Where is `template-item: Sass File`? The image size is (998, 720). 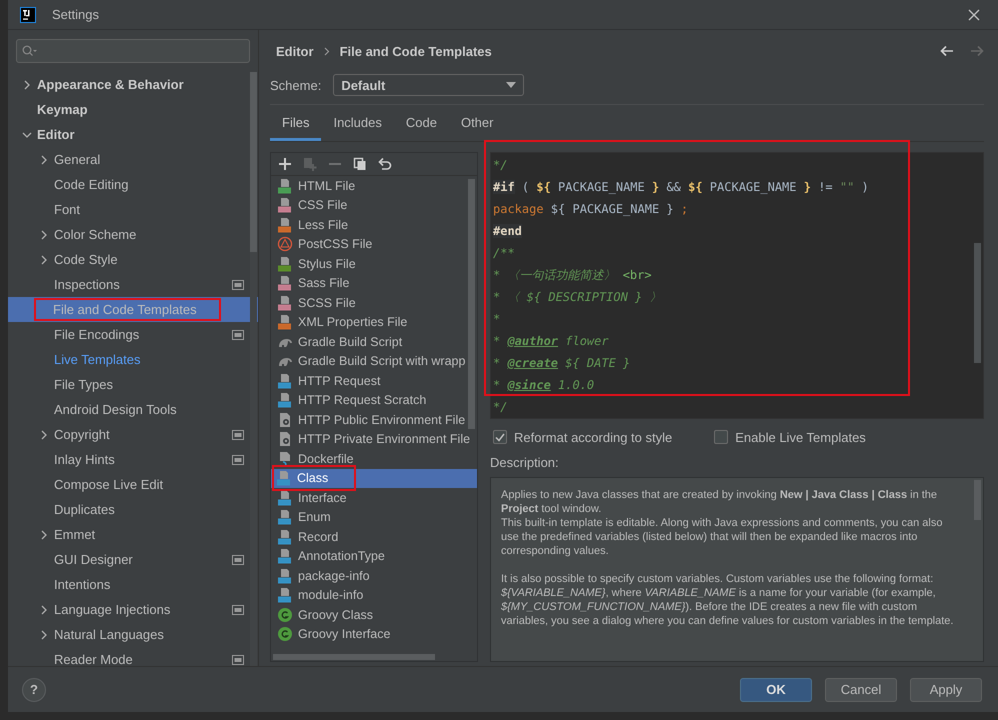 template-item: Sass File is located at coordinates (374, 283).